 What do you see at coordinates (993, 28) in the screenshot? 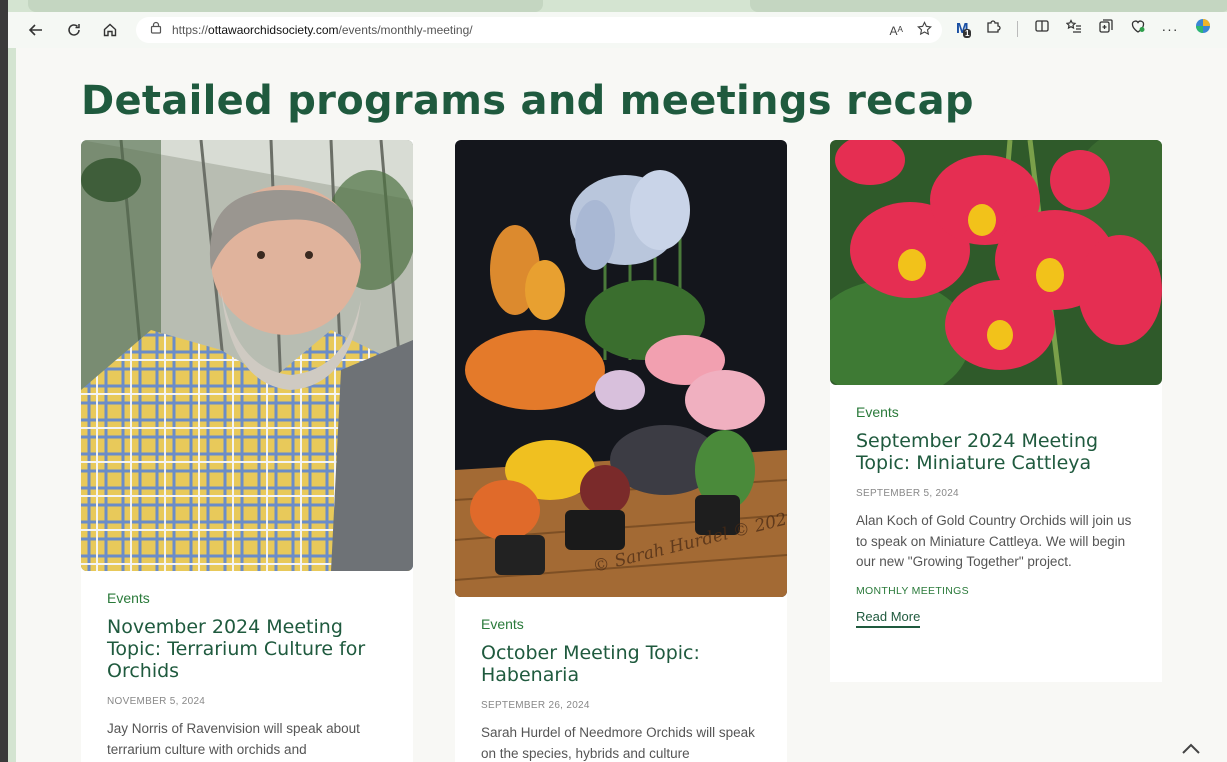
I see `extensions-puzzle-icon` at bounding box center [993, 28].